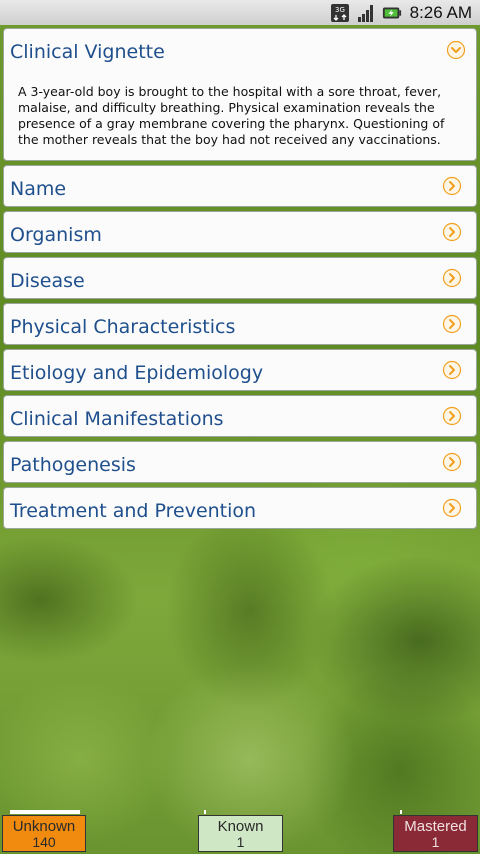  Describe the element at coordinates (456, 50) in the screenshot. I see `chevron-down-icon` at that location.